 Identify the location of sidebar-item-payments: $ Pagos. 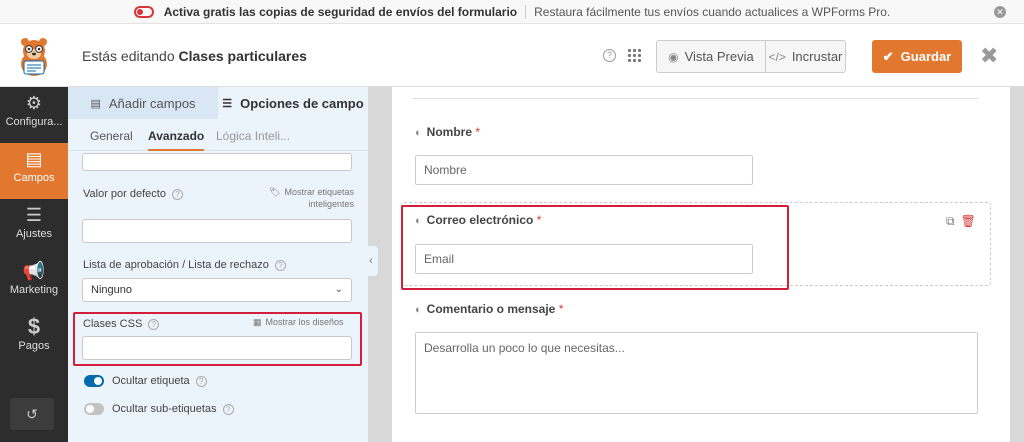
(34, 339).